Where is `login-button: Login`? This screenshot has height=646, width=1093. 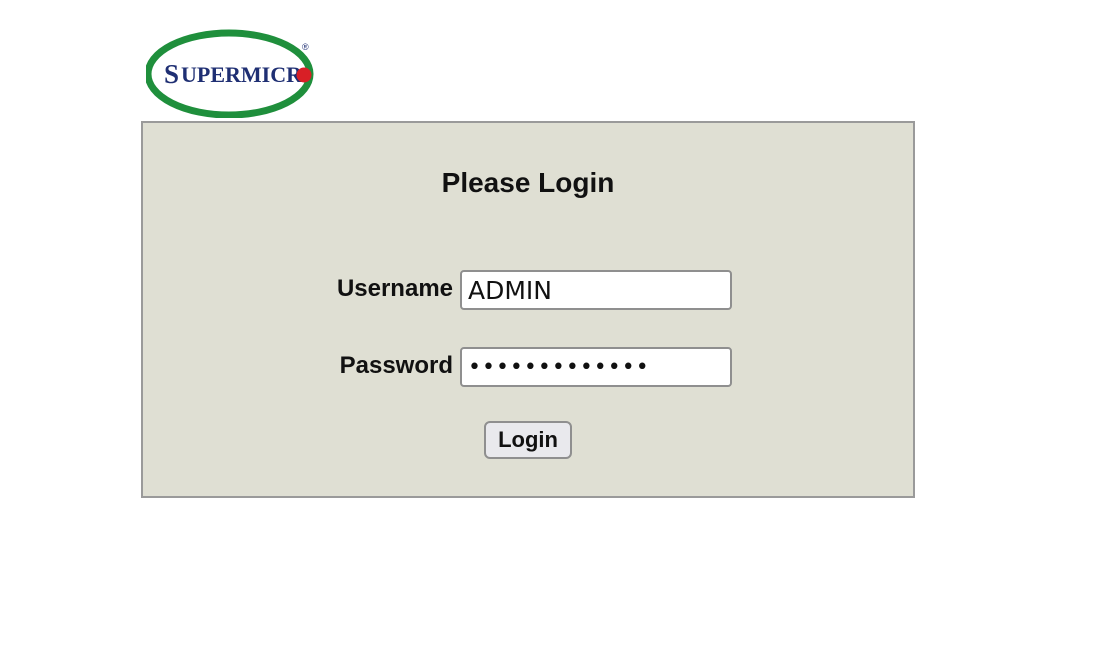
login-button: Login is located at coordinates (528, 440).